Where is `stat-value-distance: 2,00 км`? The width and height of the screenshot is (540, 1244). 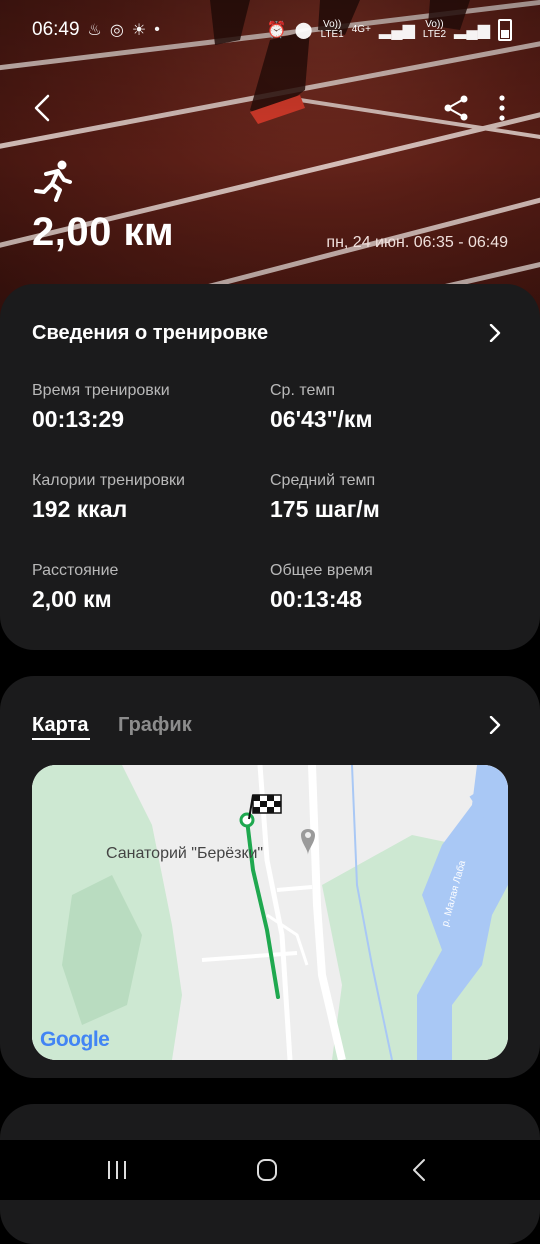 stat-value-distance: 2,00 км is located at coordinates (72, 599).